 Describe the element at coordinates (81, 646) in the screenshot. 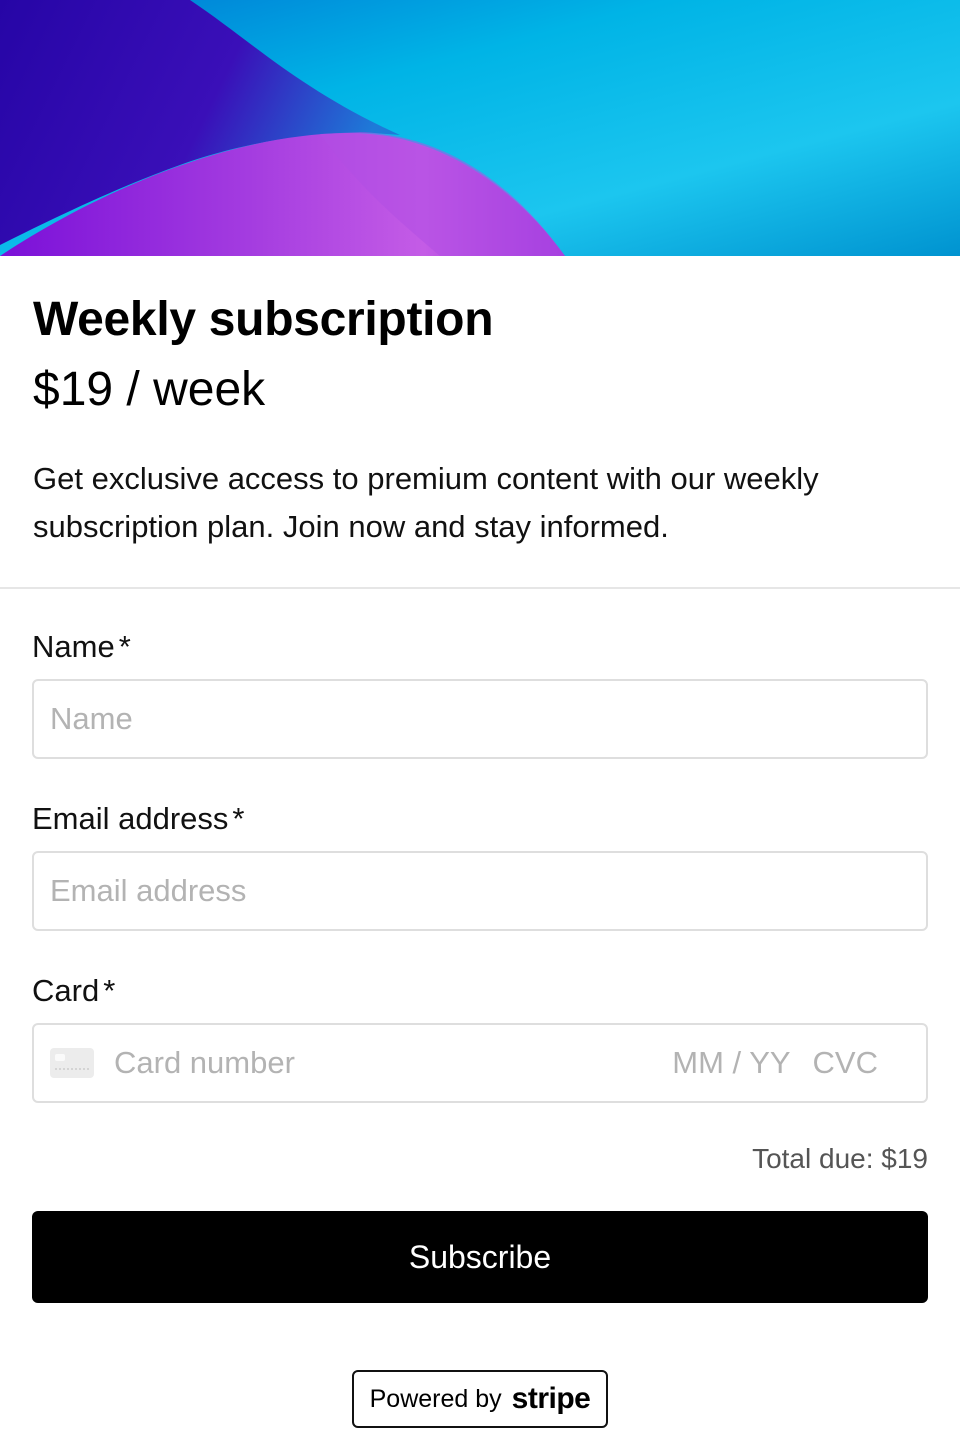

I see `name-label: Name *` at that location.